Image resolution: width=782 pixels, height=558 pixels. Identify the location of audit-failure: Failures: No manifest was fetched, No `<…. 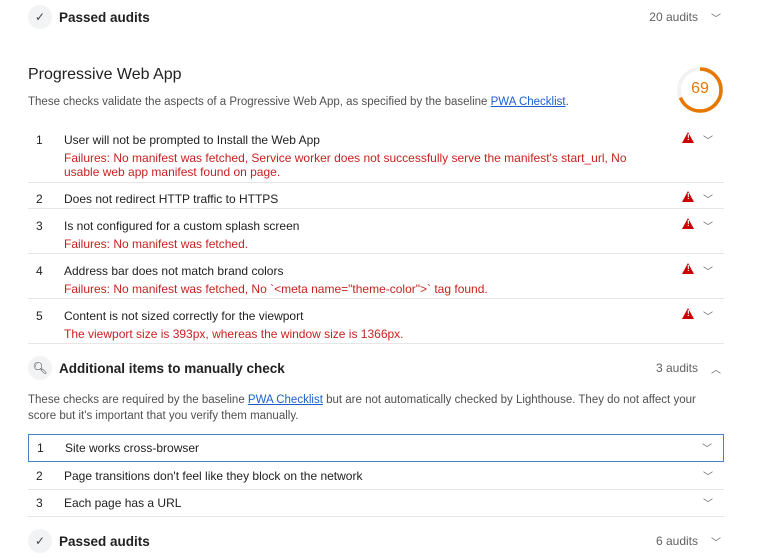
(276, 289).